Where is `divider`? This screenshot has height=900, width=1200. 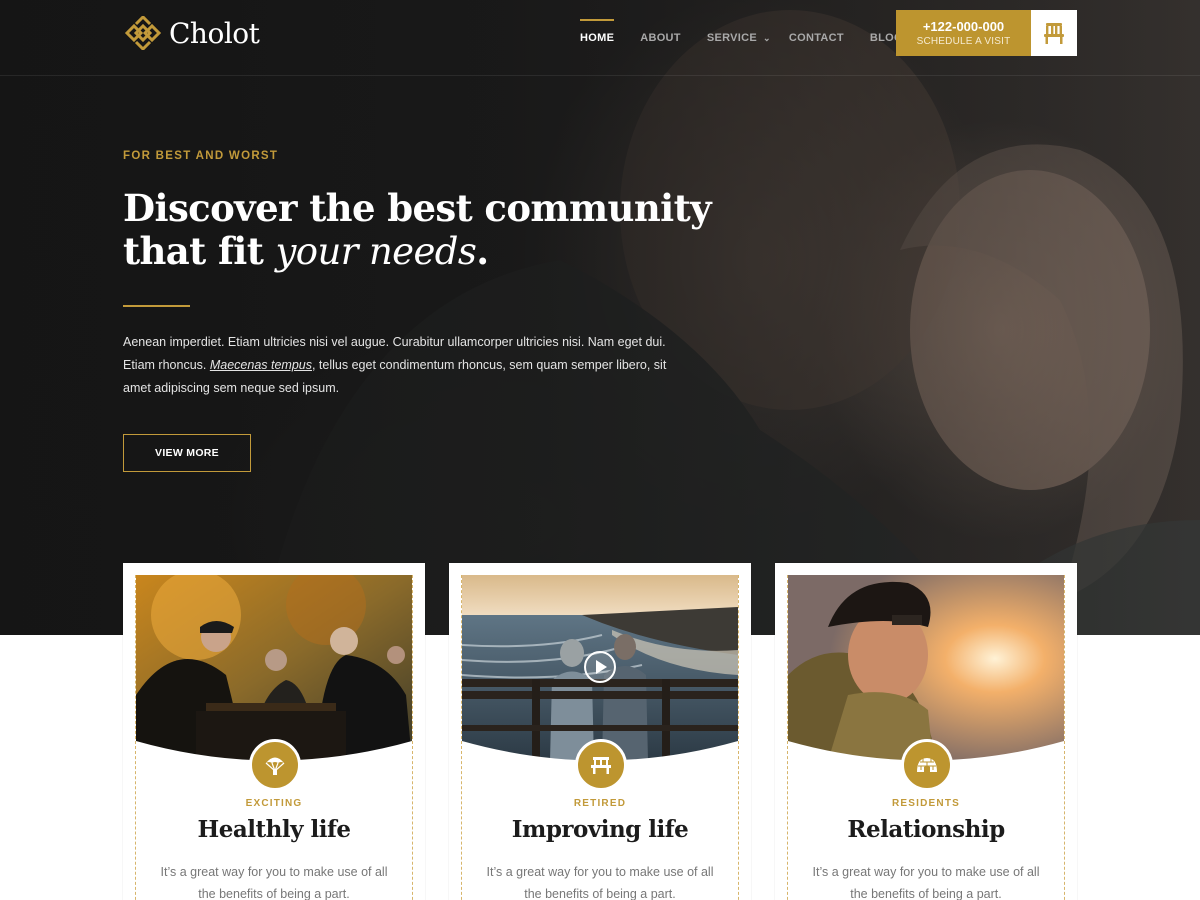 divider is located at coordinates (156, 306).